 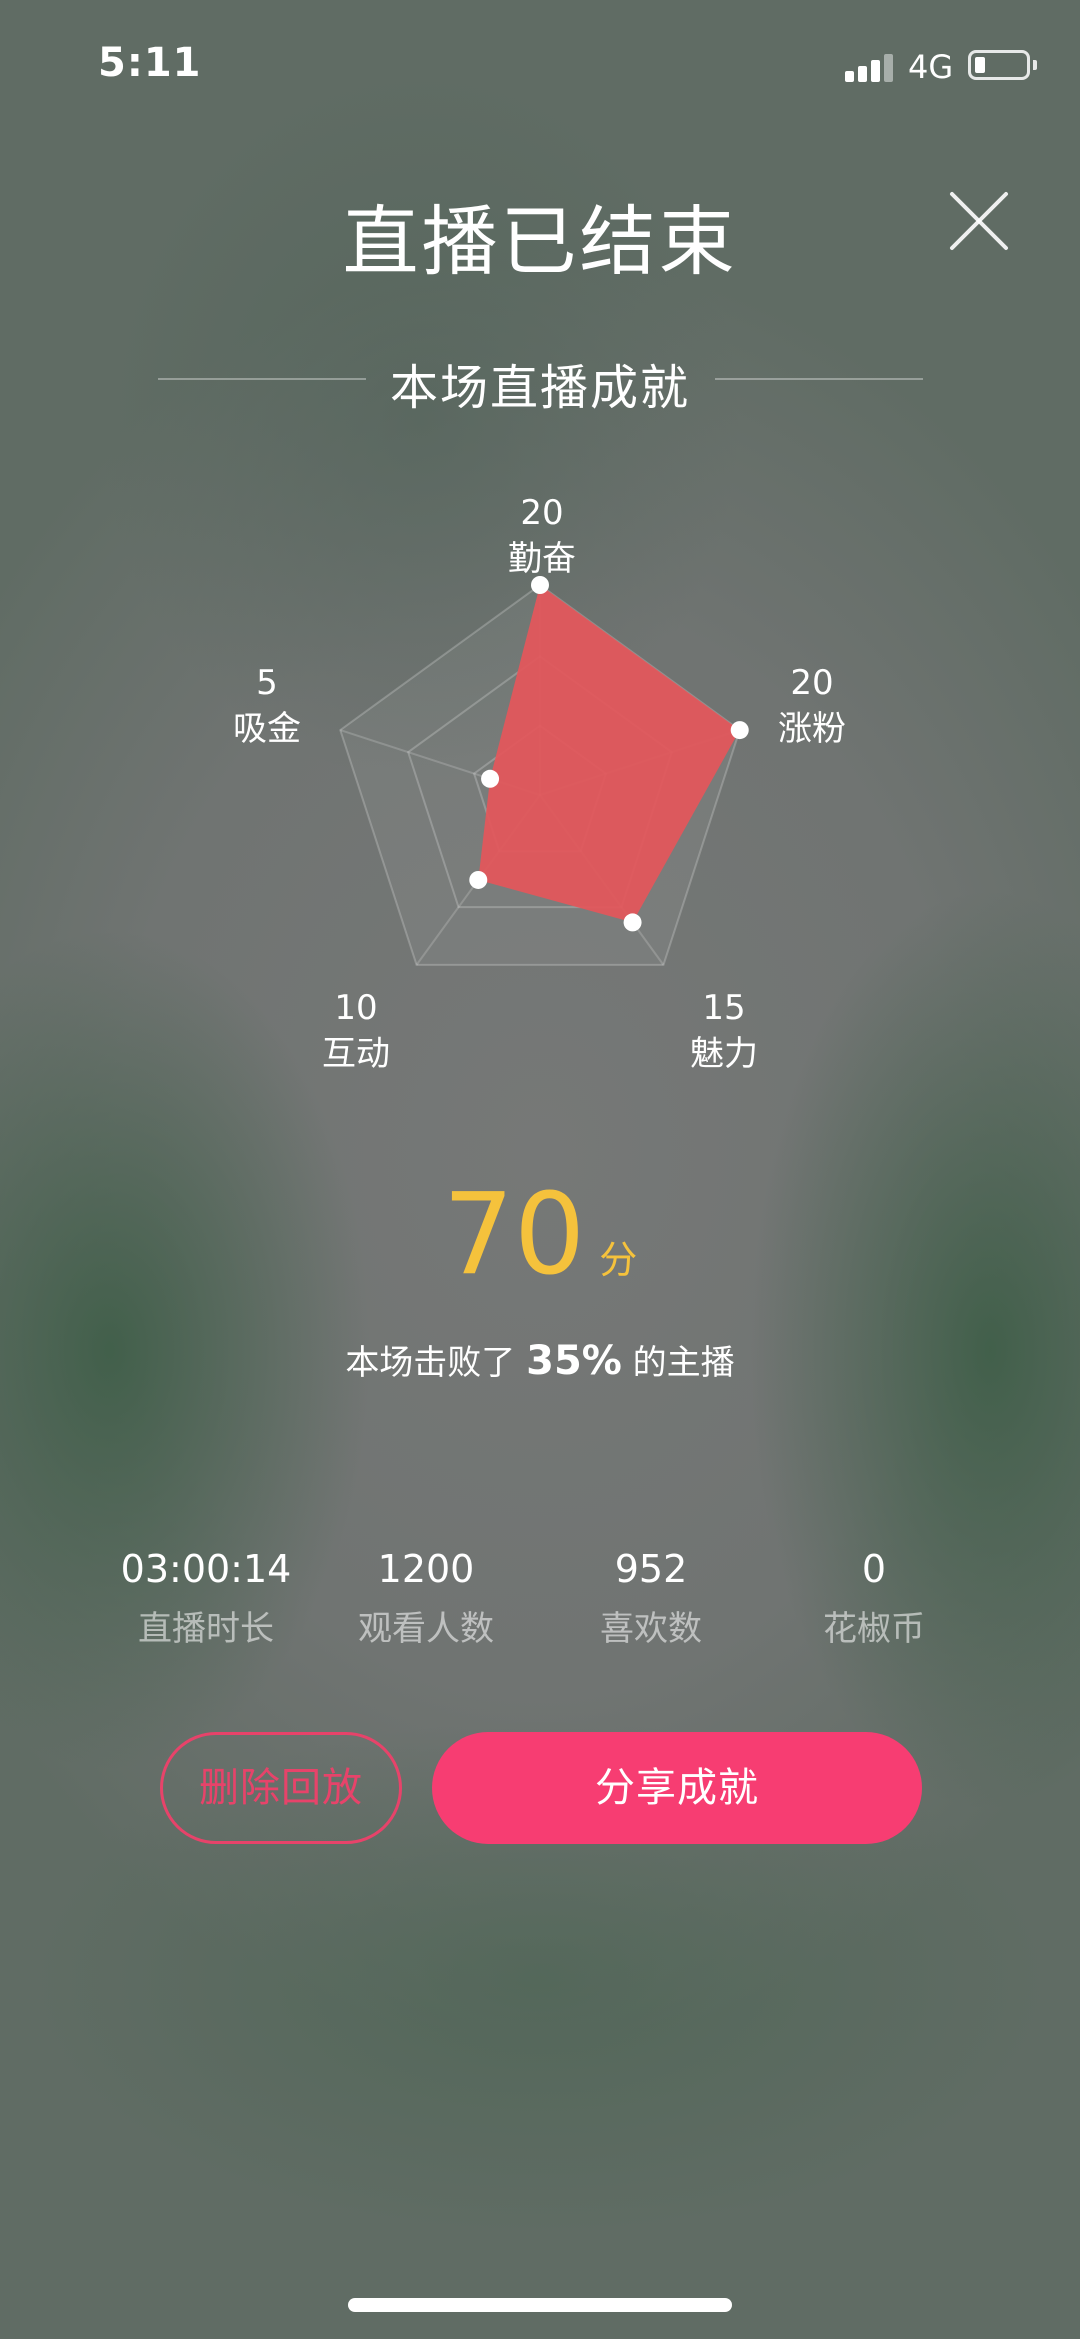 I want to click on radar-label-hudong: 10 互动, so click(x=356, y=1031).